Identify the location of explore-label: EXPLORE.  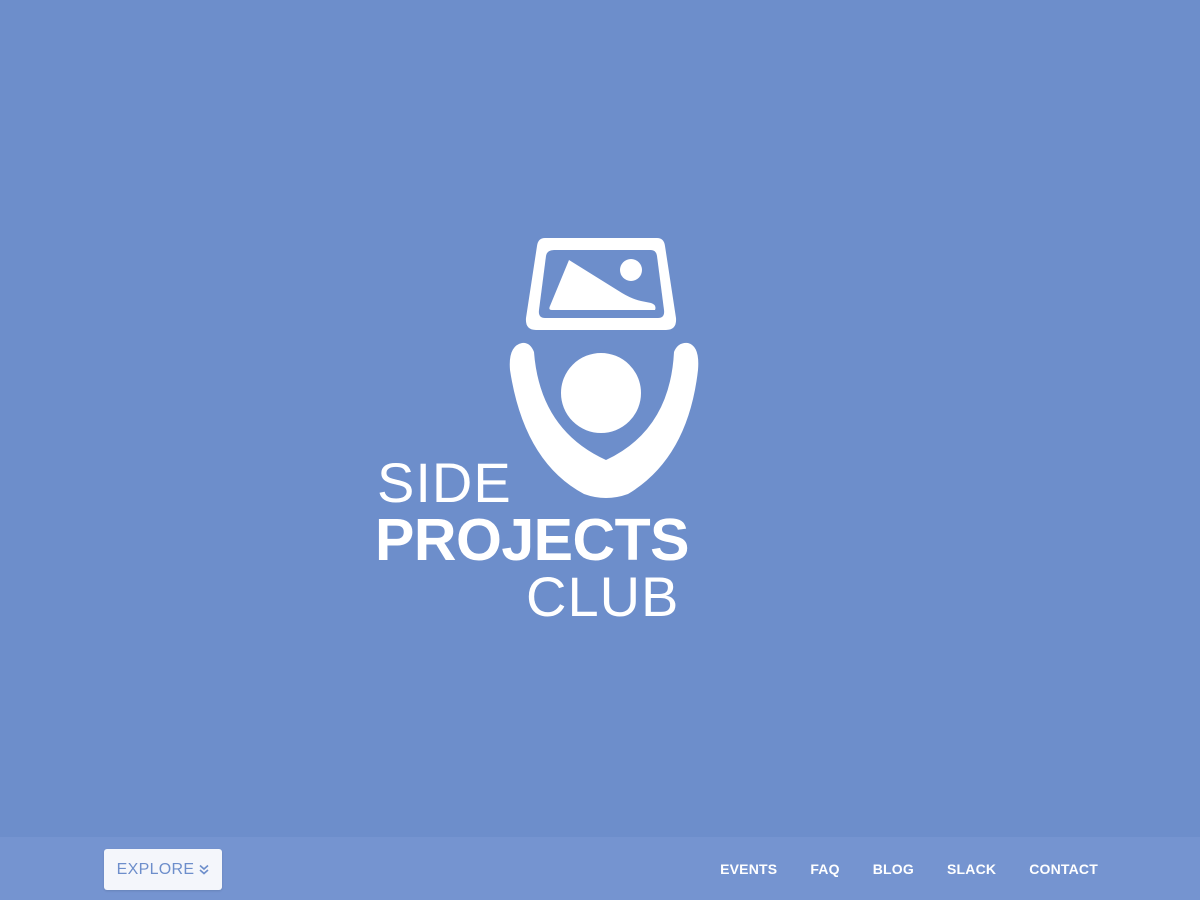
(155, 869).